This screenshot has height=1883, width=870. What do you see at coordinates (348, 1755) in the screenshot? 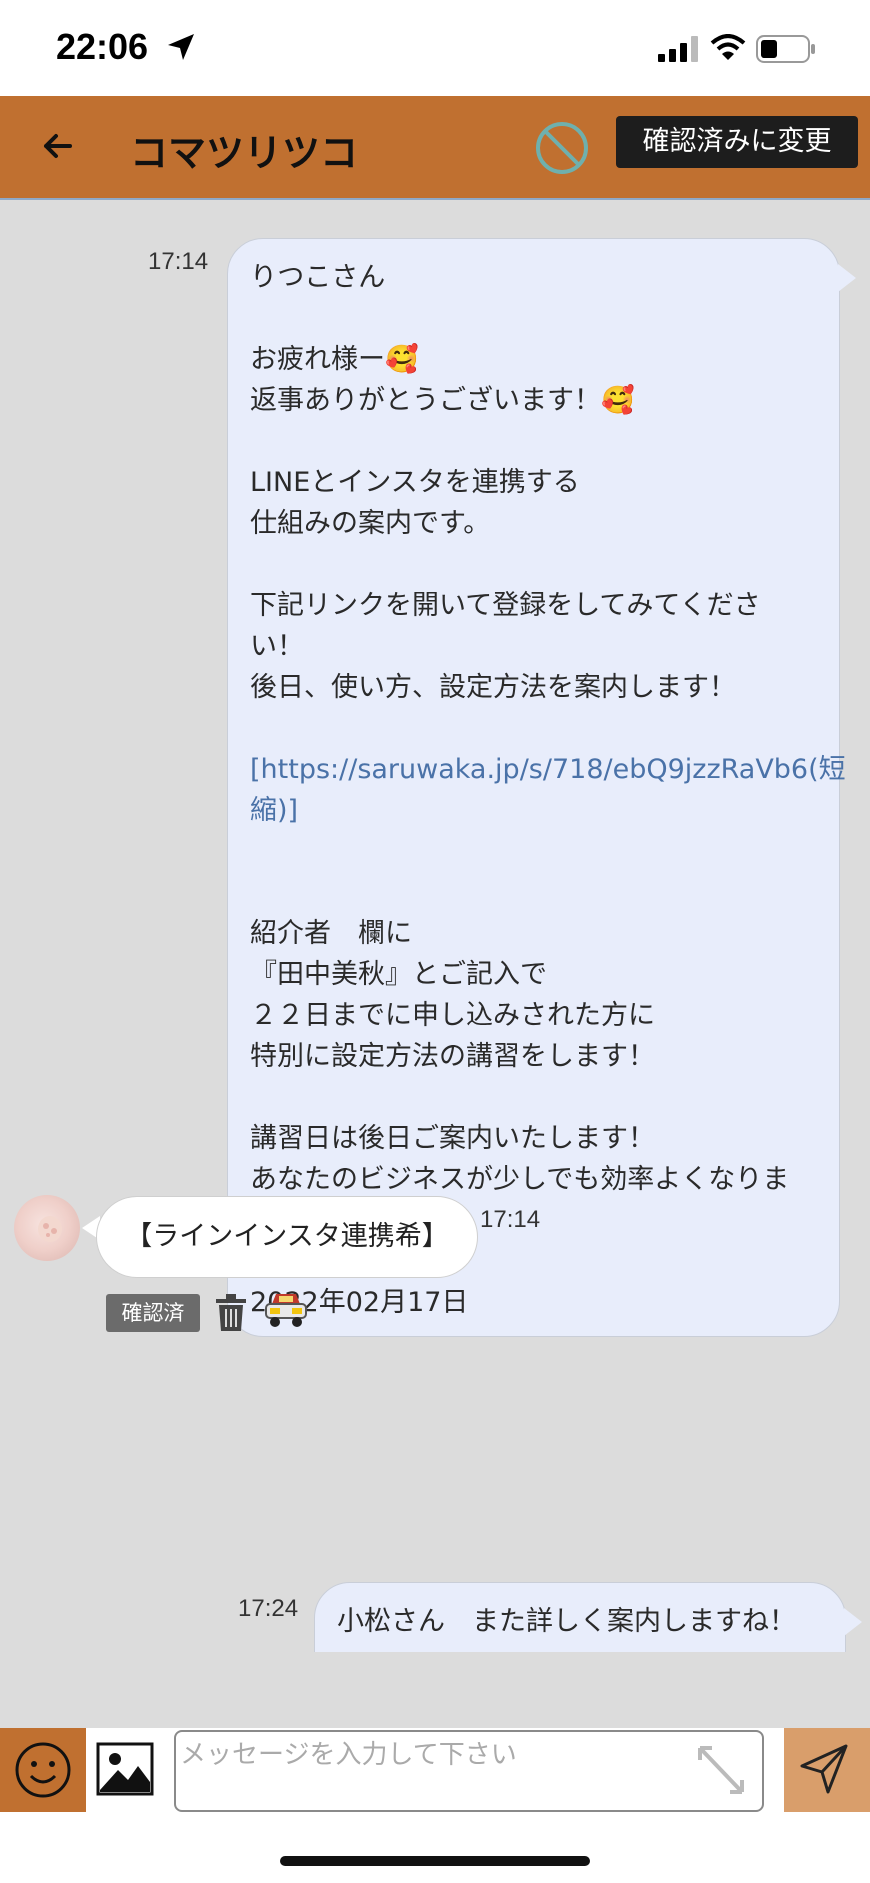
I see `message-placeholder: メッセージを入力して下さい` at bounding box center [348, 1755].